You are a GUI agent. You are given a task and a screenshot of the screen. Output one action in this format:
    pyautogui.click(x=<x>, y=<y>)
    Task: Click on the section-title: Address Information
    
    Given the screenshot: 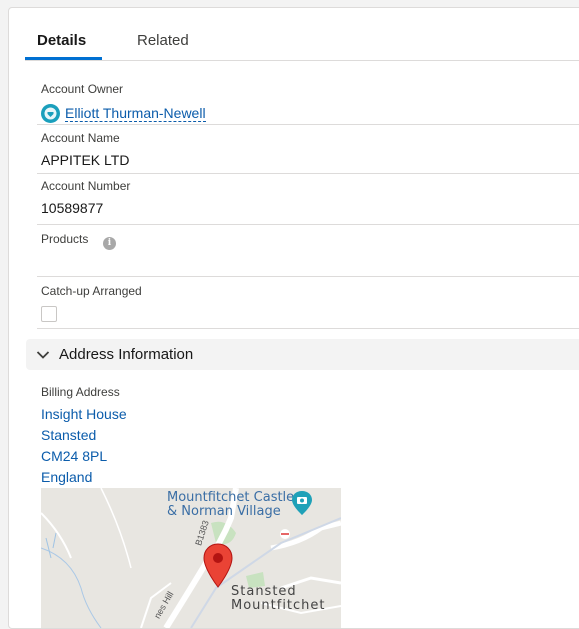 What is the action you would take?
    pyautogui.click(x=126, y=354)
    